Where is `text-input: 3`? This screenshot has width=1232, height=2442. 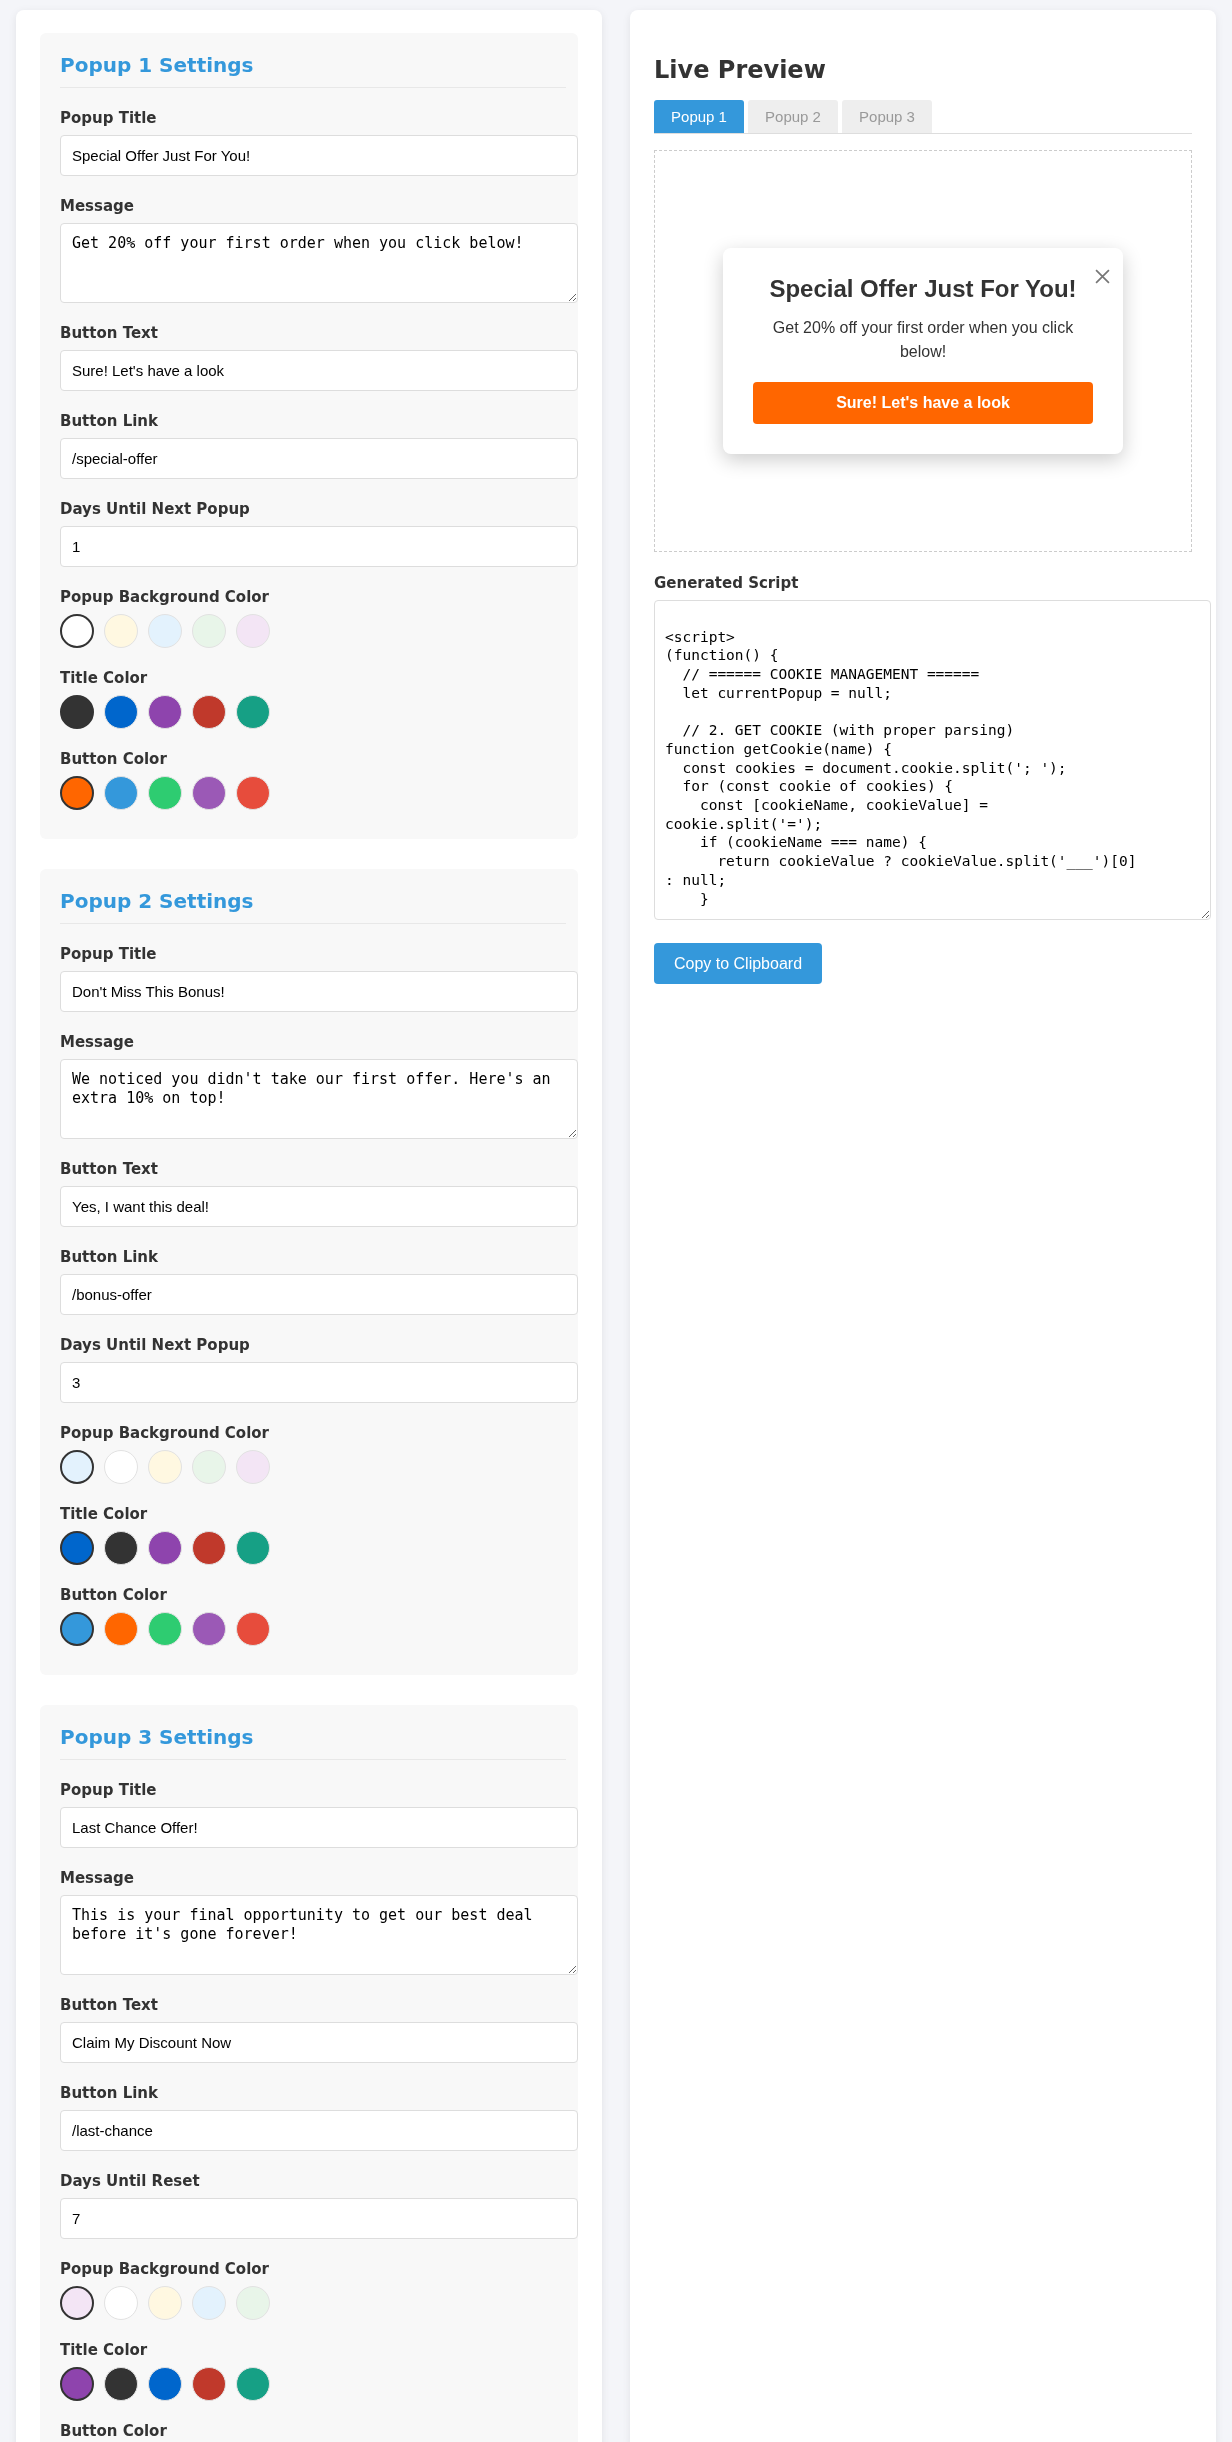
text-input: 3 is located at coordinates (319, 1382).